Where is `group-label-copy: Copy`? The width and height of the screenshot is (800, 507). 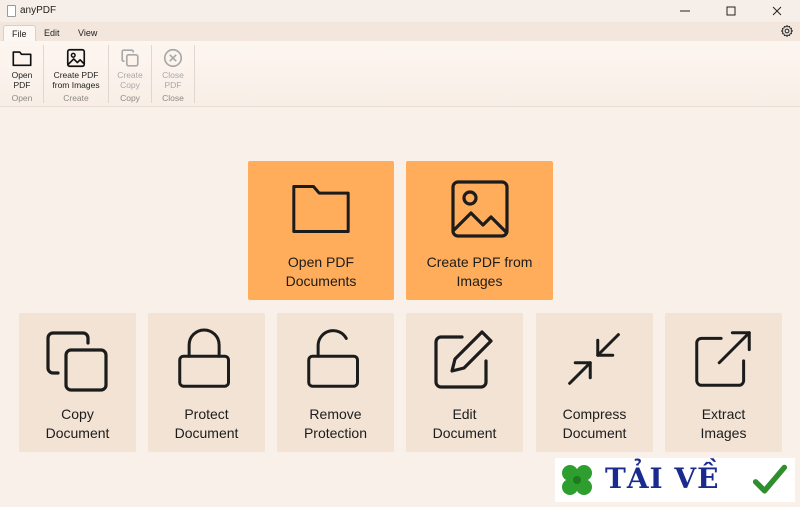
group-label-copy: Copy is located at coordinates (130, 98).